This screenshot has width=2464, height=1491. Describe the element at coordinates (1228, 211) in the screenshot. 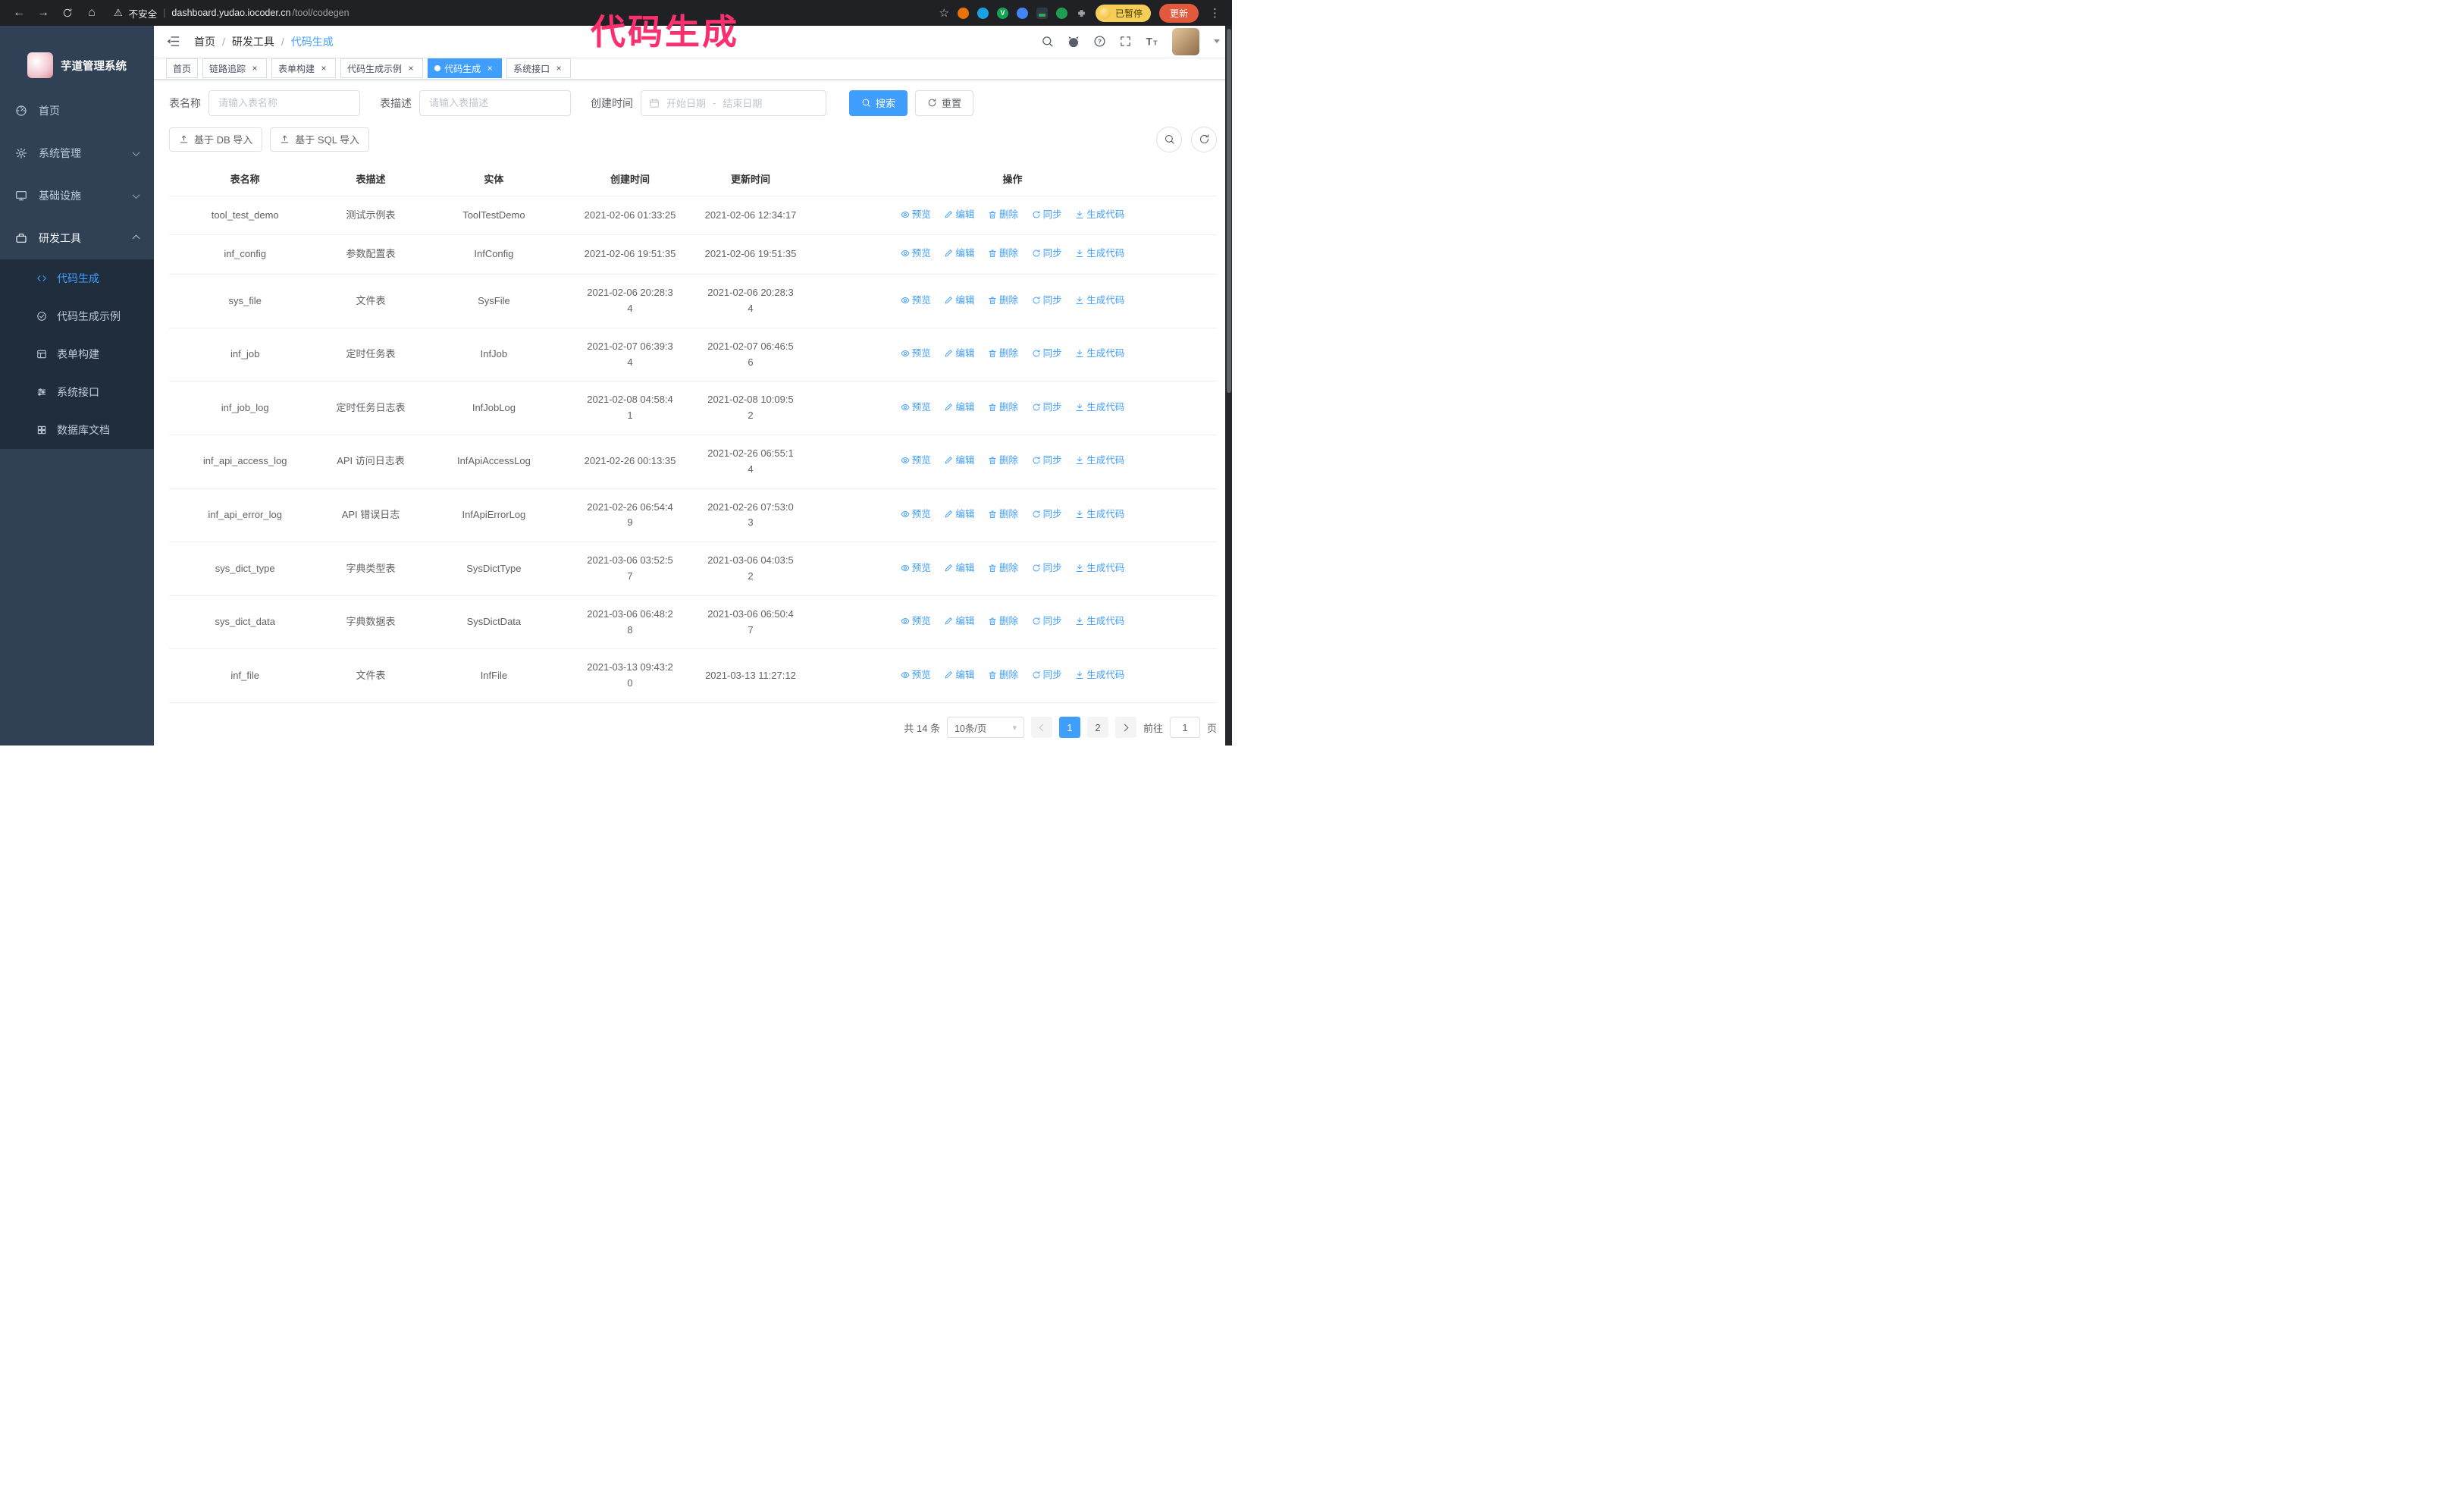

I see `scrollbar-thumb` at that location.